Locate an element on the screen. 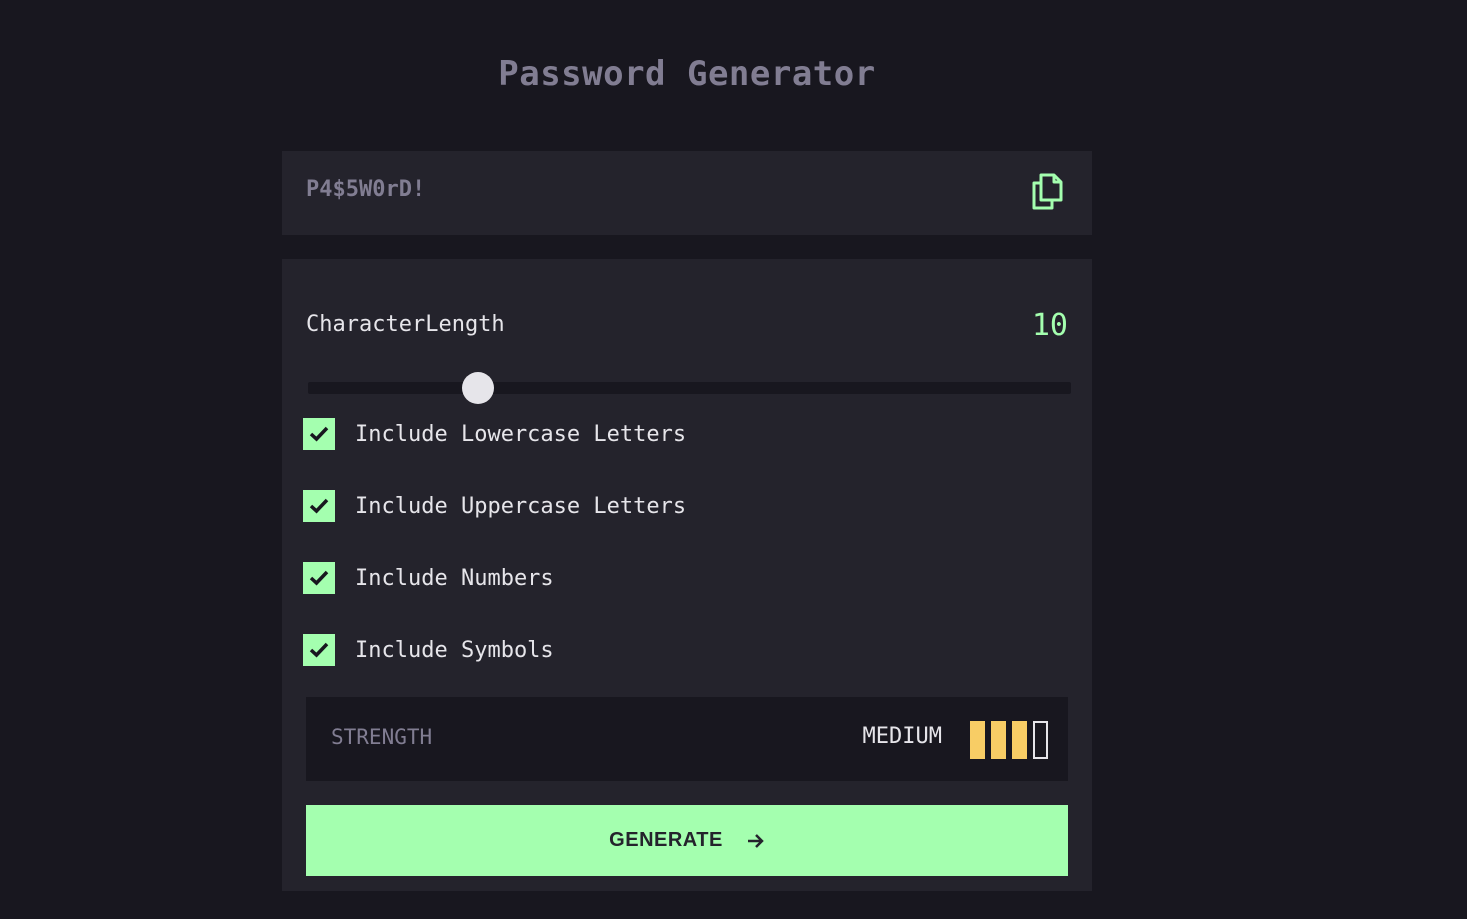 This screenshot has width=1467, height=919. option-numbers: Include Numbers is located at coordinates (428, 578).